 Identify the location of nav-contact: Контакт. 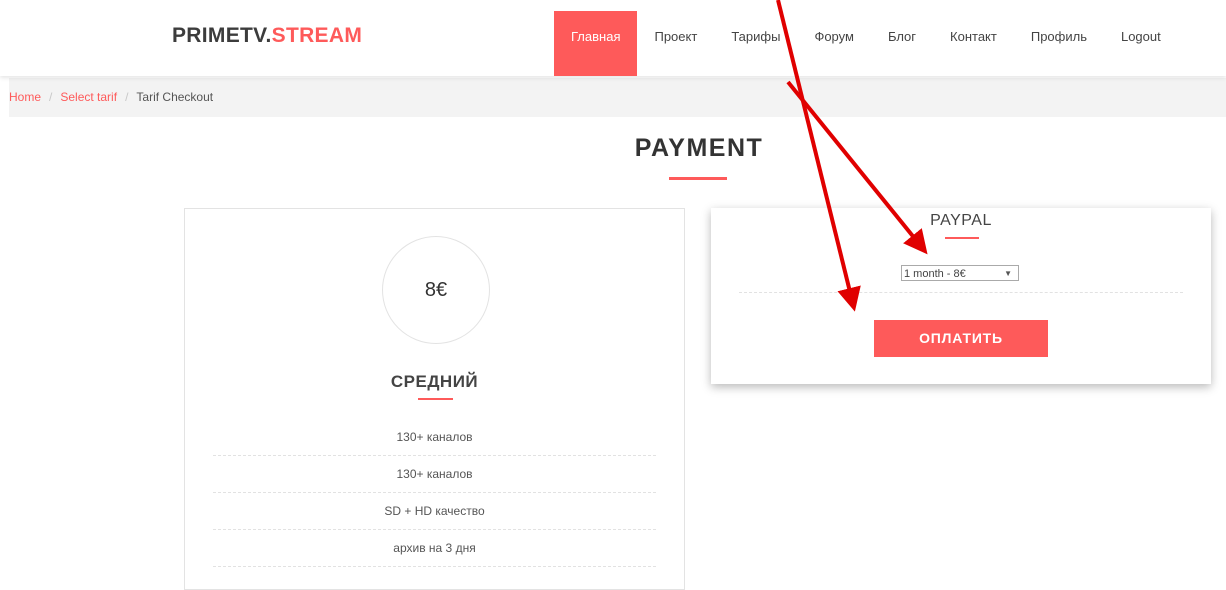
(973, 43).